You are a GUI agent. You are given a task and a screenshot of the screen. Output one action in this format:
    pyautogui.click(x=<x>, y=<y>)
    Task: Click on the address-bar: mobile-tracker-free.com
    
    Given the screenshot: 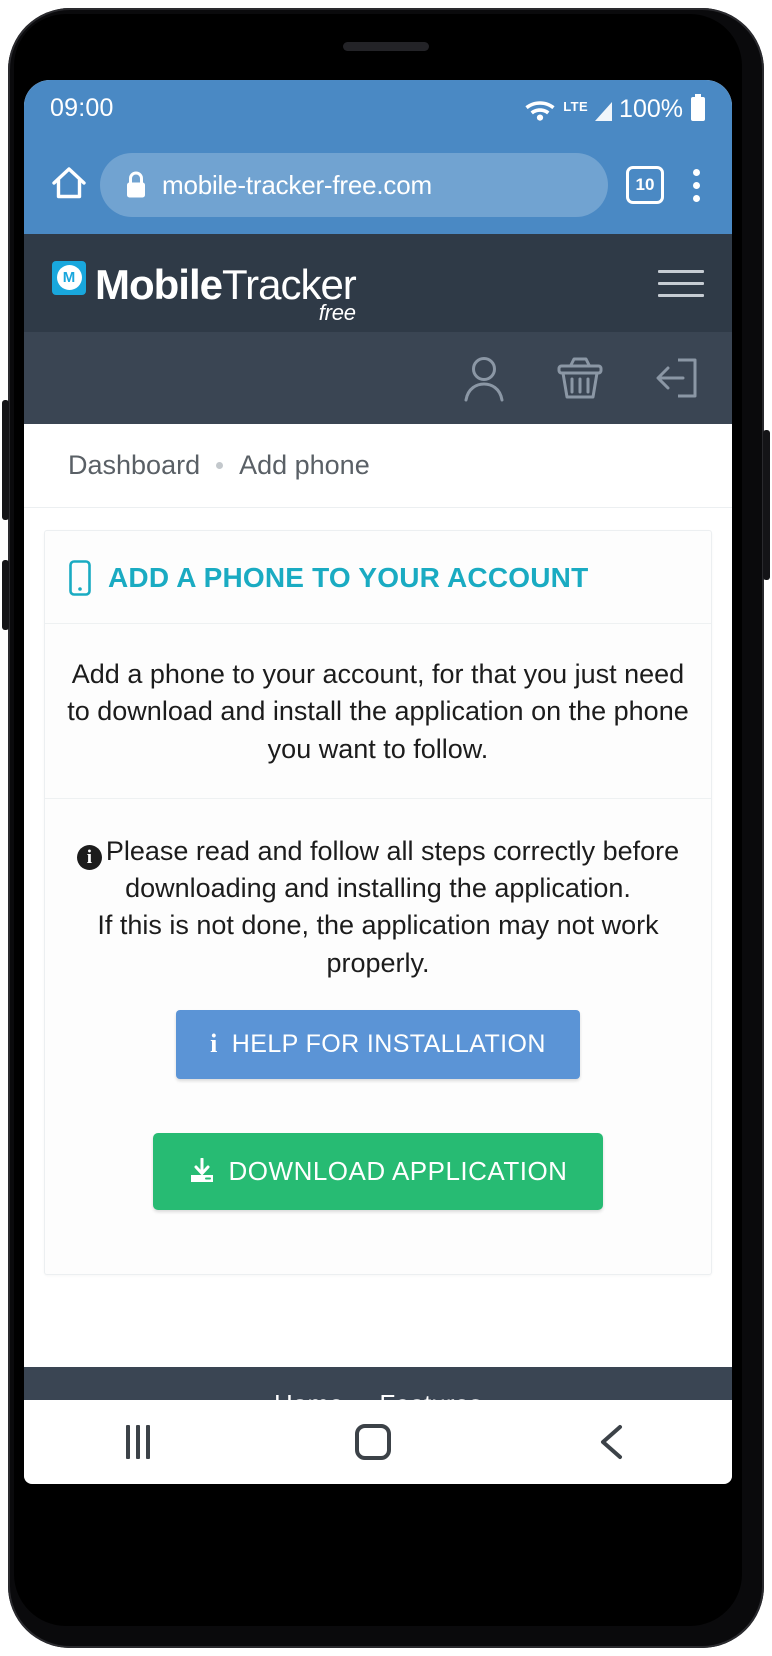 What is the action you would take?
    pyautogui.click(x=354, y=185)
    